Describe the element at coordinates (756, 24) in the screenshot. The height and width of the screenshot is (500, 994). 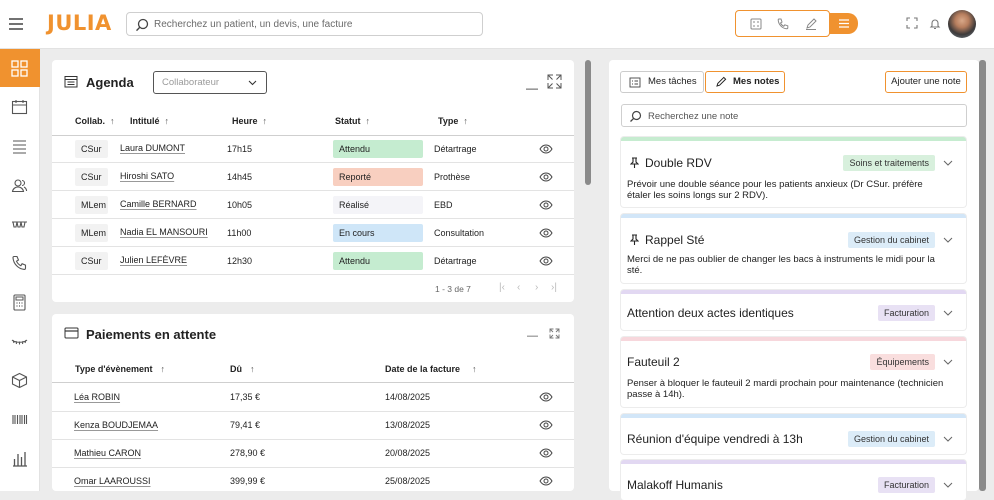
I see `calculator-icon` at that location.